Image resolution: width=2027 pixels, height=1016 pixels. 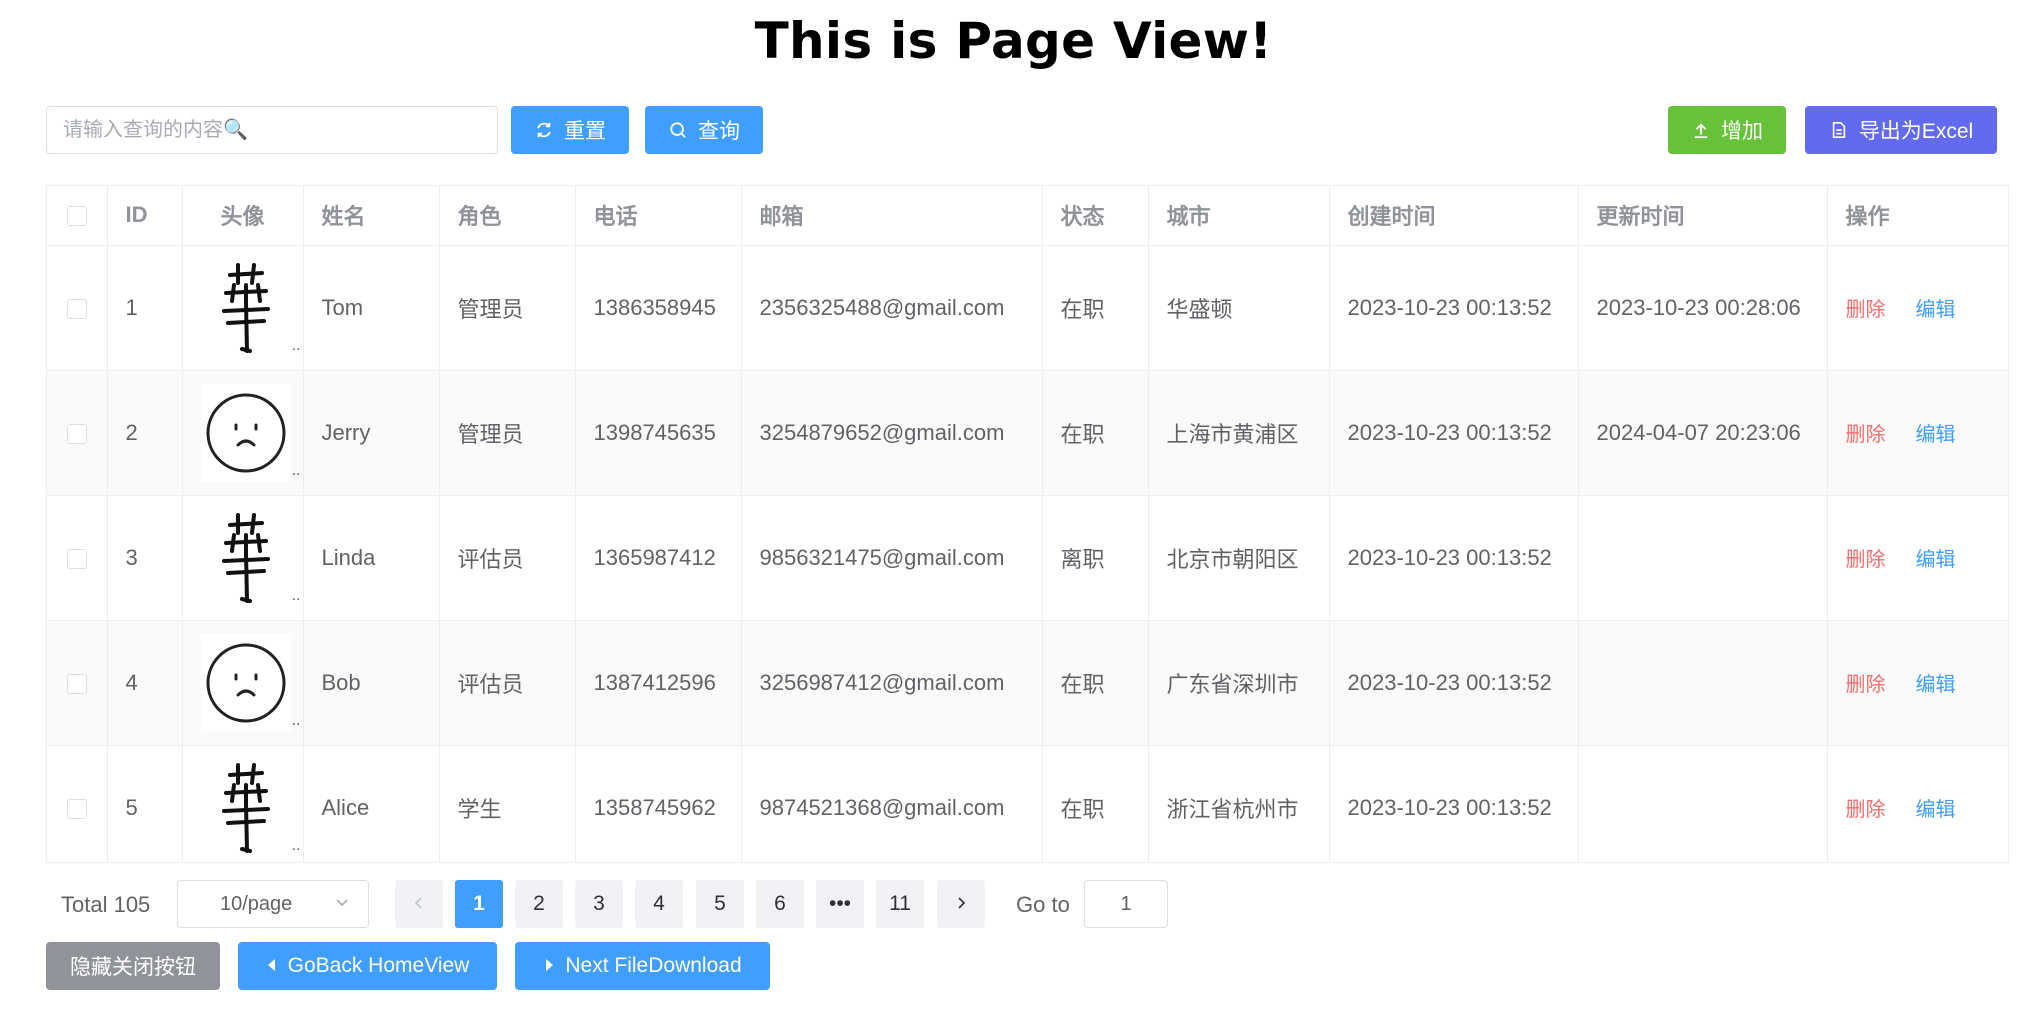 I want to click on cell-role: 学生, so click(x=507, y=803).